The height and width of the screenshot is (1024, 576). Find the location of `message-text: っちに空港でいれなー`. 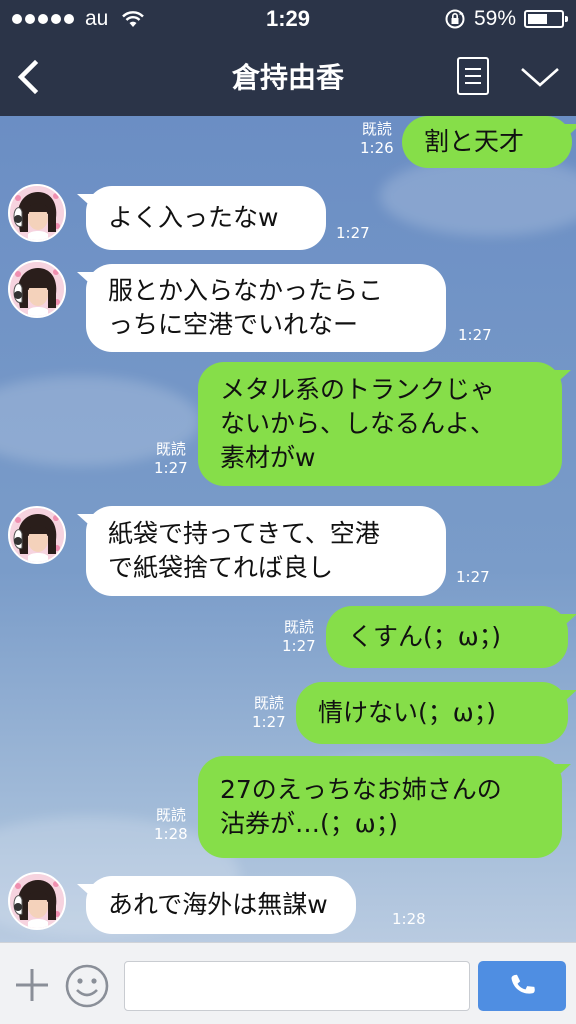

message-text: っちに空港でいれなー is located at coordinates (233, 324).